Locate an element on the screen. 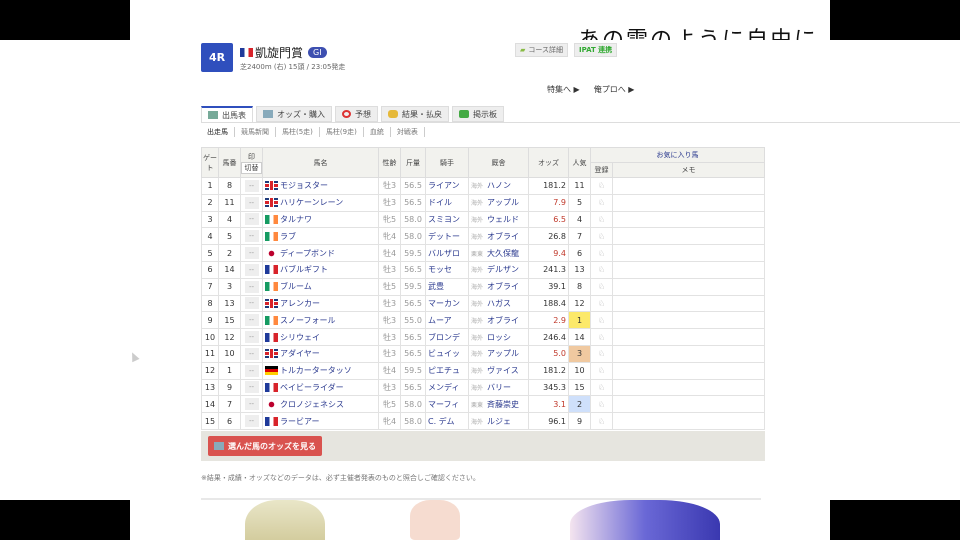 This screenshot has width=960, height=540. horse-name-link: ブルーム is located at coordinates (296, 286).